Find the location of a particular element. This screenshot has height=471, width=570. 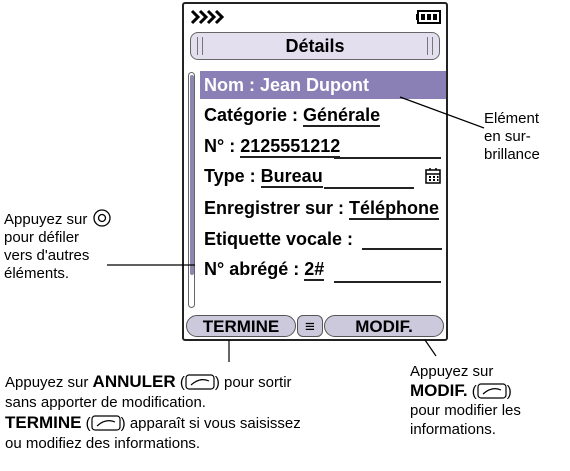

nav-key-icon is located at coordinates (101, 218).